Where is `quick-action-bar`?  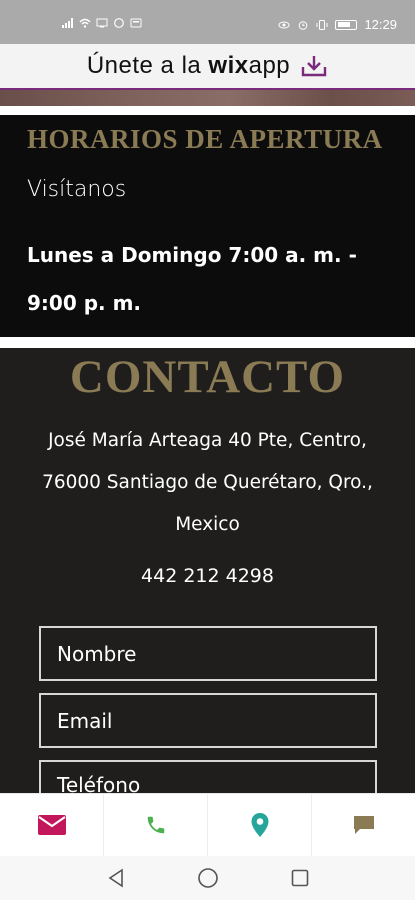 quick-action-bar is located at coordinates (207, 824).